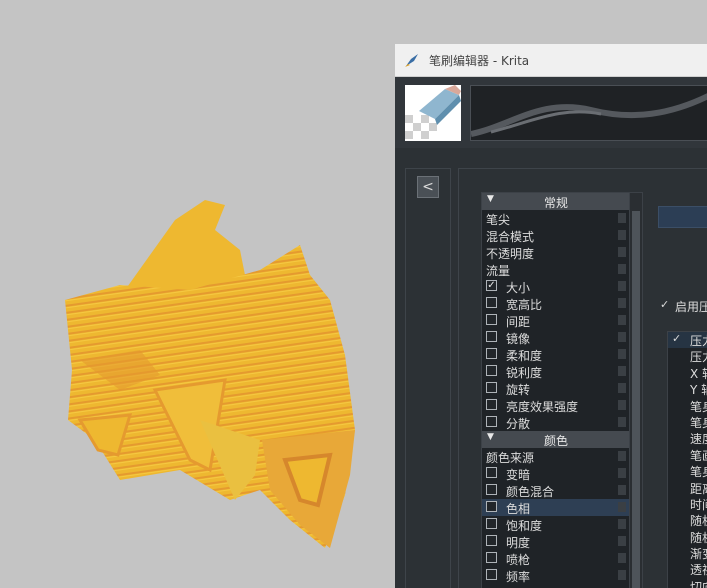 The width and height of the screenshot is (707, 588). Describe the element at coordinates (562, 439) in the screenshot. I see `category-header: ▼ 颜色` at that location.